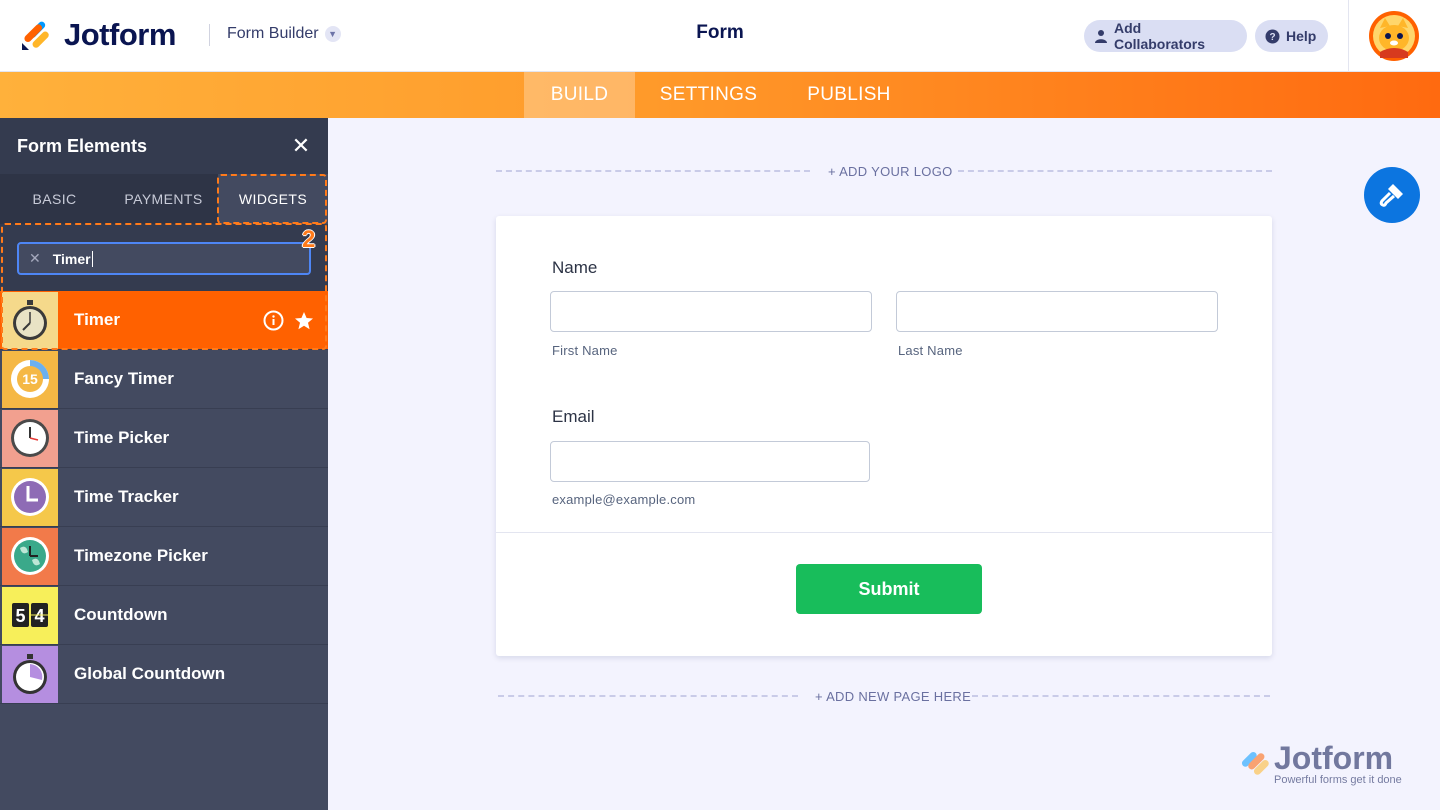 The image size is (1440, 810). Describe the element at coordinates (301, 146) in the screenshot. I see `close-icon: ✕` at that location.